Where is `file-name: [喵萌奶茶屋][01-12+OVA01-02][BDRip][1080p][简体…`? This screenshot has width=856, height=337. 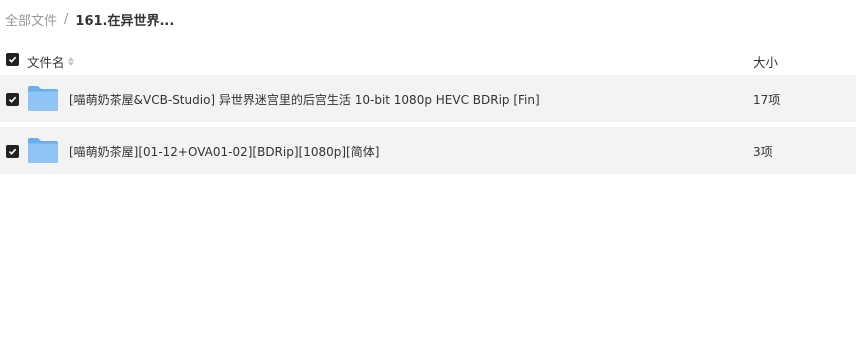 file-name: [喵萌奶茶屋][01-12+OVA01-02][BDRip][1080p][简体… is located at coordinates (224, 151).